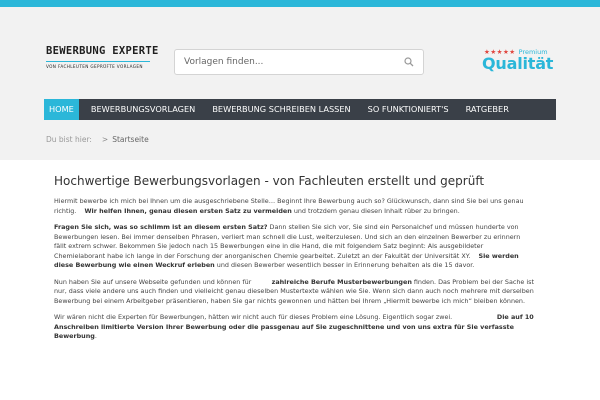  Describe the element at coordinates (143, 109) in the screenshot. I see `nav-item-bewerbungsvorlagen: BEWERBUNGSVORLAGEN` at that location.